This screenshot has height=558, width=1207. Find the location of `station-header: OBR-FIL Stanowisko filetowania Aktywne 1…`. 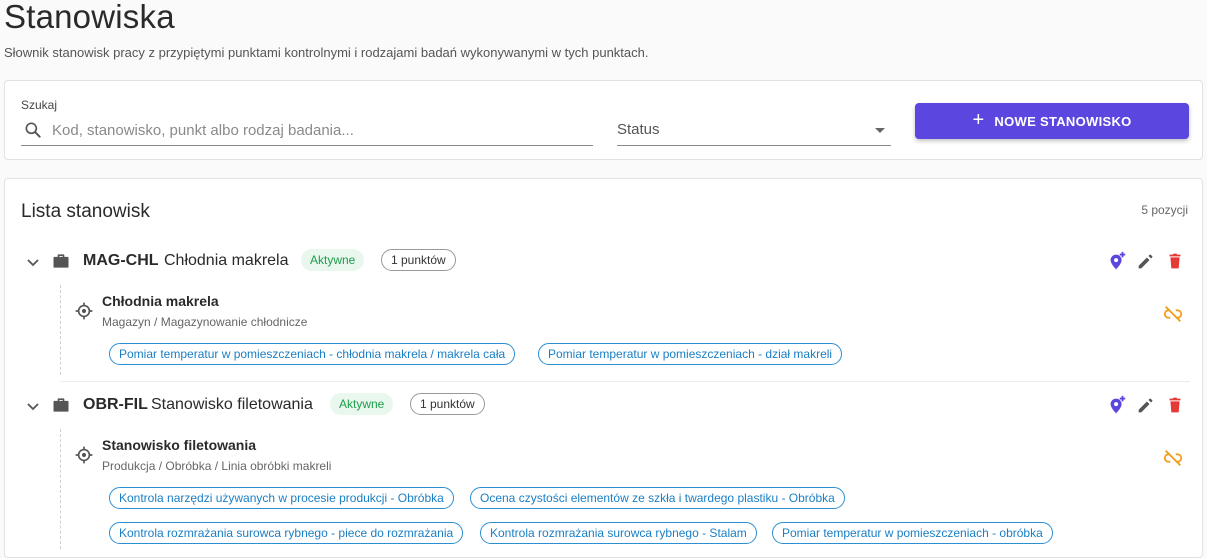

station-header: OBR-FIL Stanowisko filetowania Aktywne 1… is located at coordinates (604, 405).